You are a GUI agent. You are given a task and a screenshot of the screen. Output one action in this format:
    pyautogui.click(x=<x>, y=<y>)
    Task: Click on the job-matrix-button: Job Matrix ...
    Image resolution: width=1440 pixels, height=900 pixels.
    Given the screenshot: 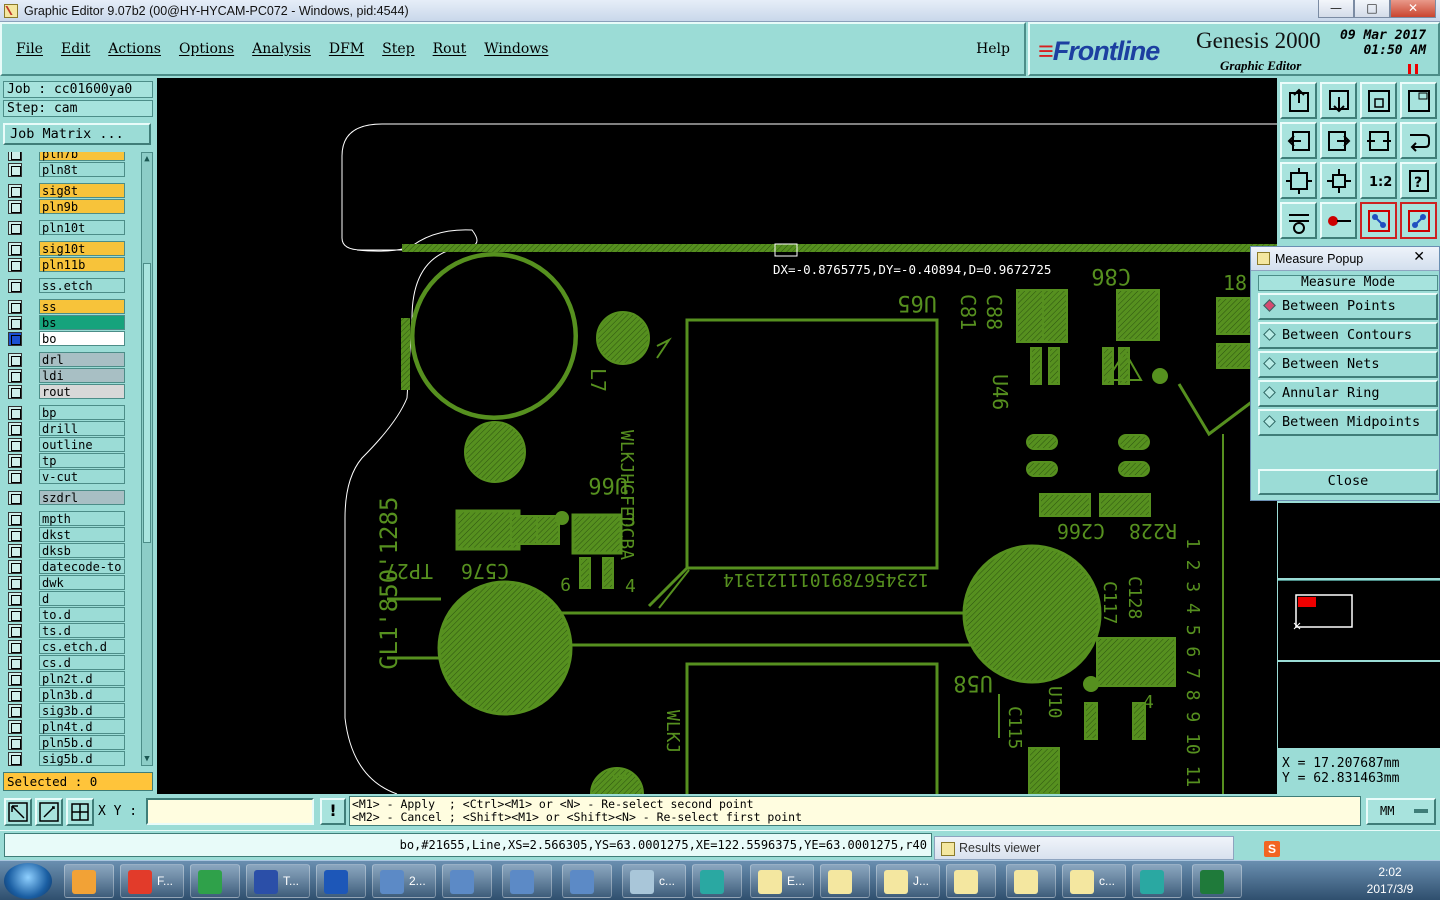 What is the action you would take?
    pyautogui.click(x=77, y=134)
    